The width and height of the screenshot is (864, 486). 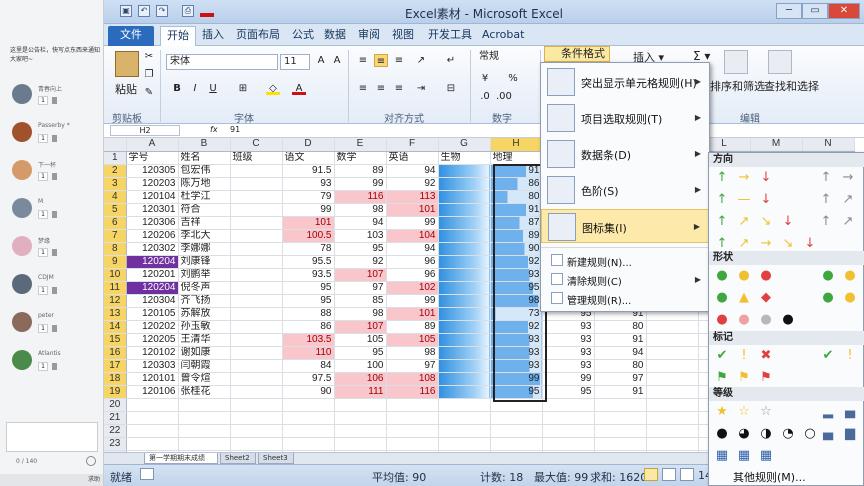 What do you see at coordinates (620, 353) in the screenshot?
I see `empty-cell: 94` at bounding box center [620, 353].